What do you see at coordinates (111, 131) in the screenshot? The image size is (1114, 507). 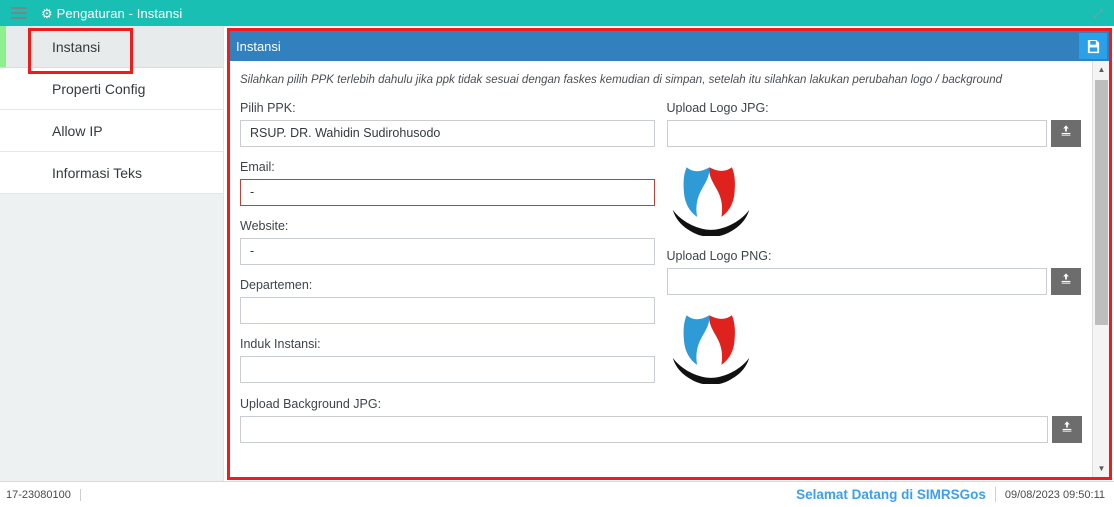 I see `sidebar-item-allow-ip: Allow IP` at bounding box center [111, 131].